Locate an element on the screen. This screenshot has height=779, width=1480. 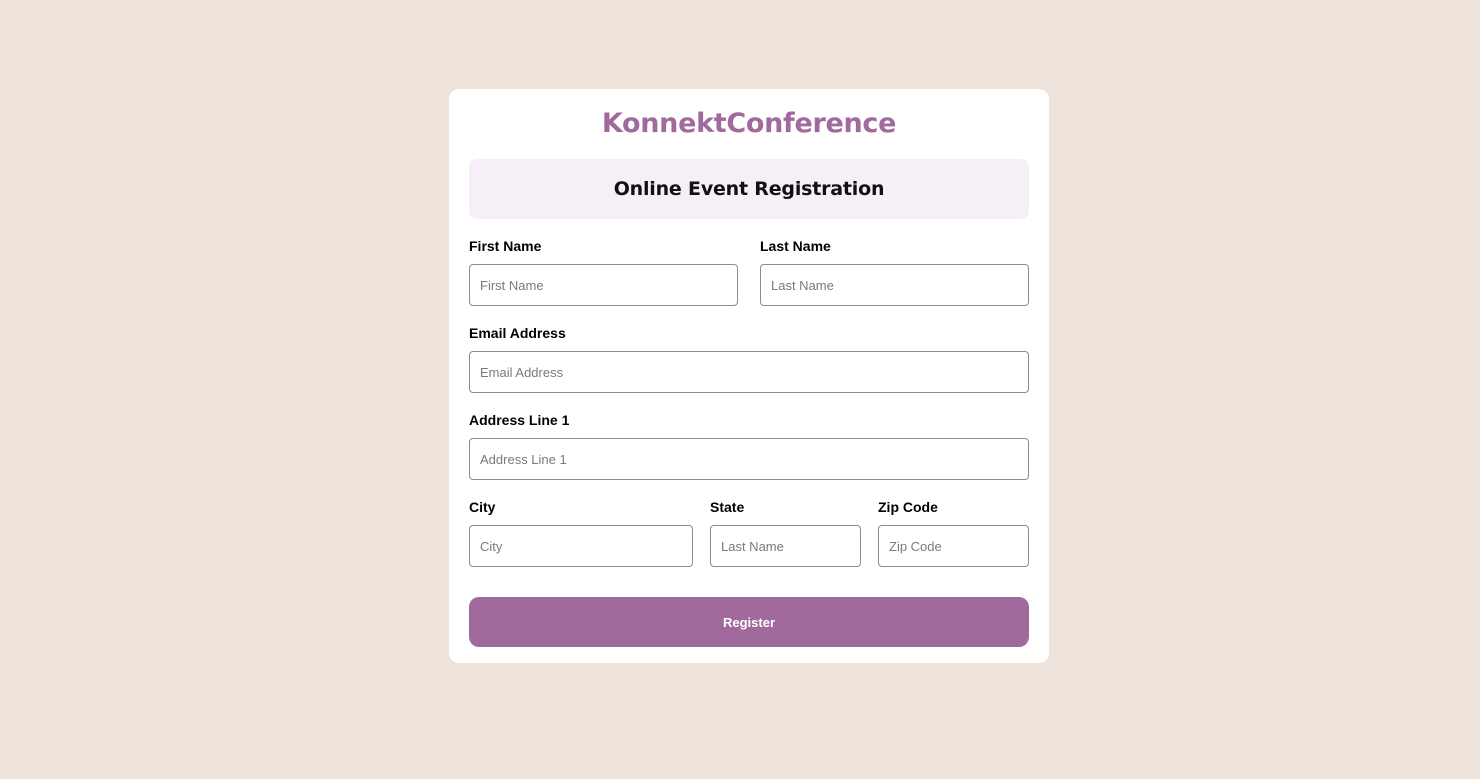
first-name-label: First Name is located at coordinates (505, 246).